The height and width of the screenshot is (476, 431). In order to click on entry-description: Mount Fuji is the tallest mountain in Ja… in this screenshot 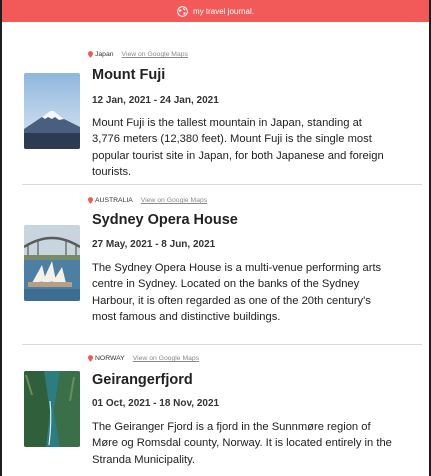, I will do `click(238, 147)`.